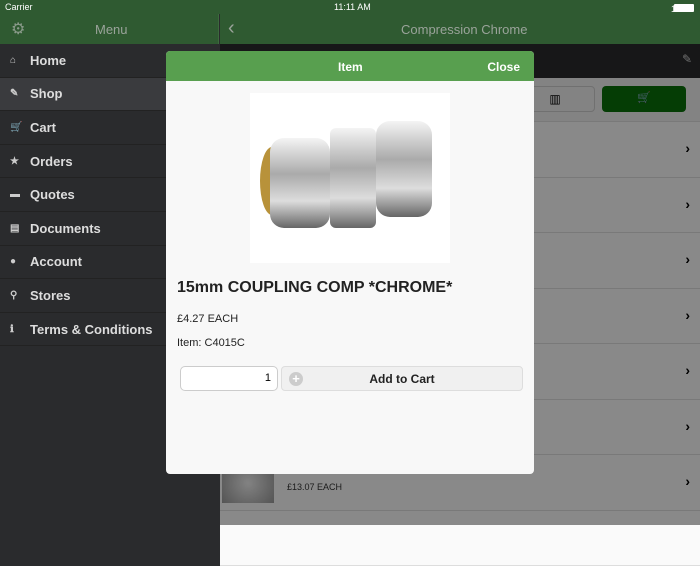 The height and width of the screenshot is (566, 700). I want to click on carrier: Carrier, so click(19, 7).